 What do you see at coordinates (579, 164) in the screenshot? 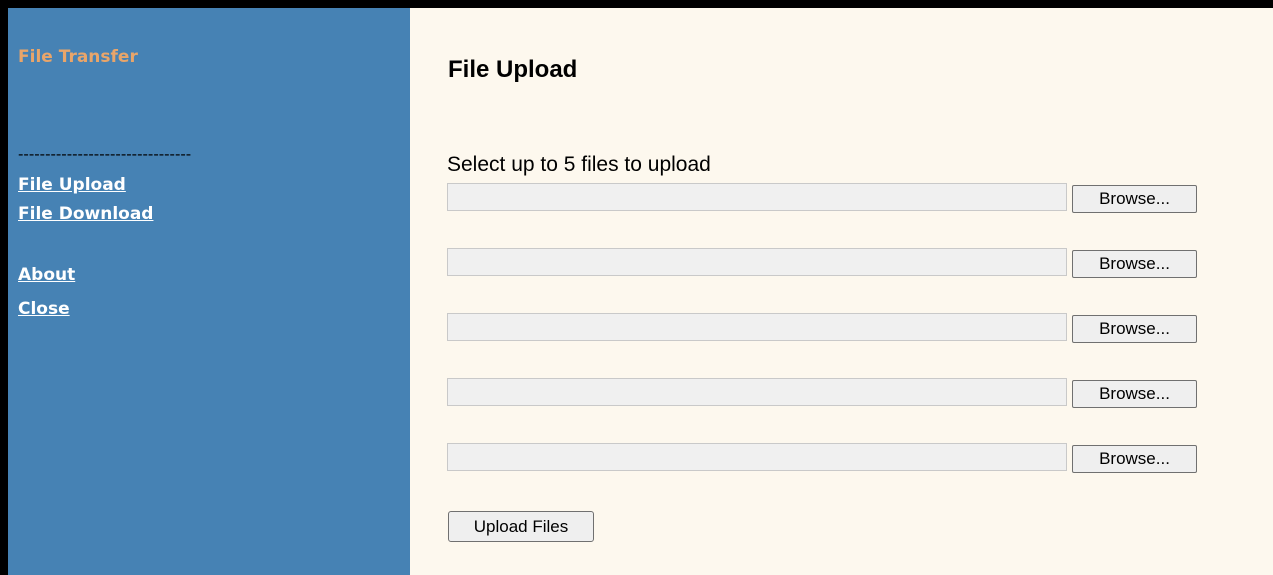
I see `upload-instructions: Select up to 5 files to upload` at bounding box center [579, 164].